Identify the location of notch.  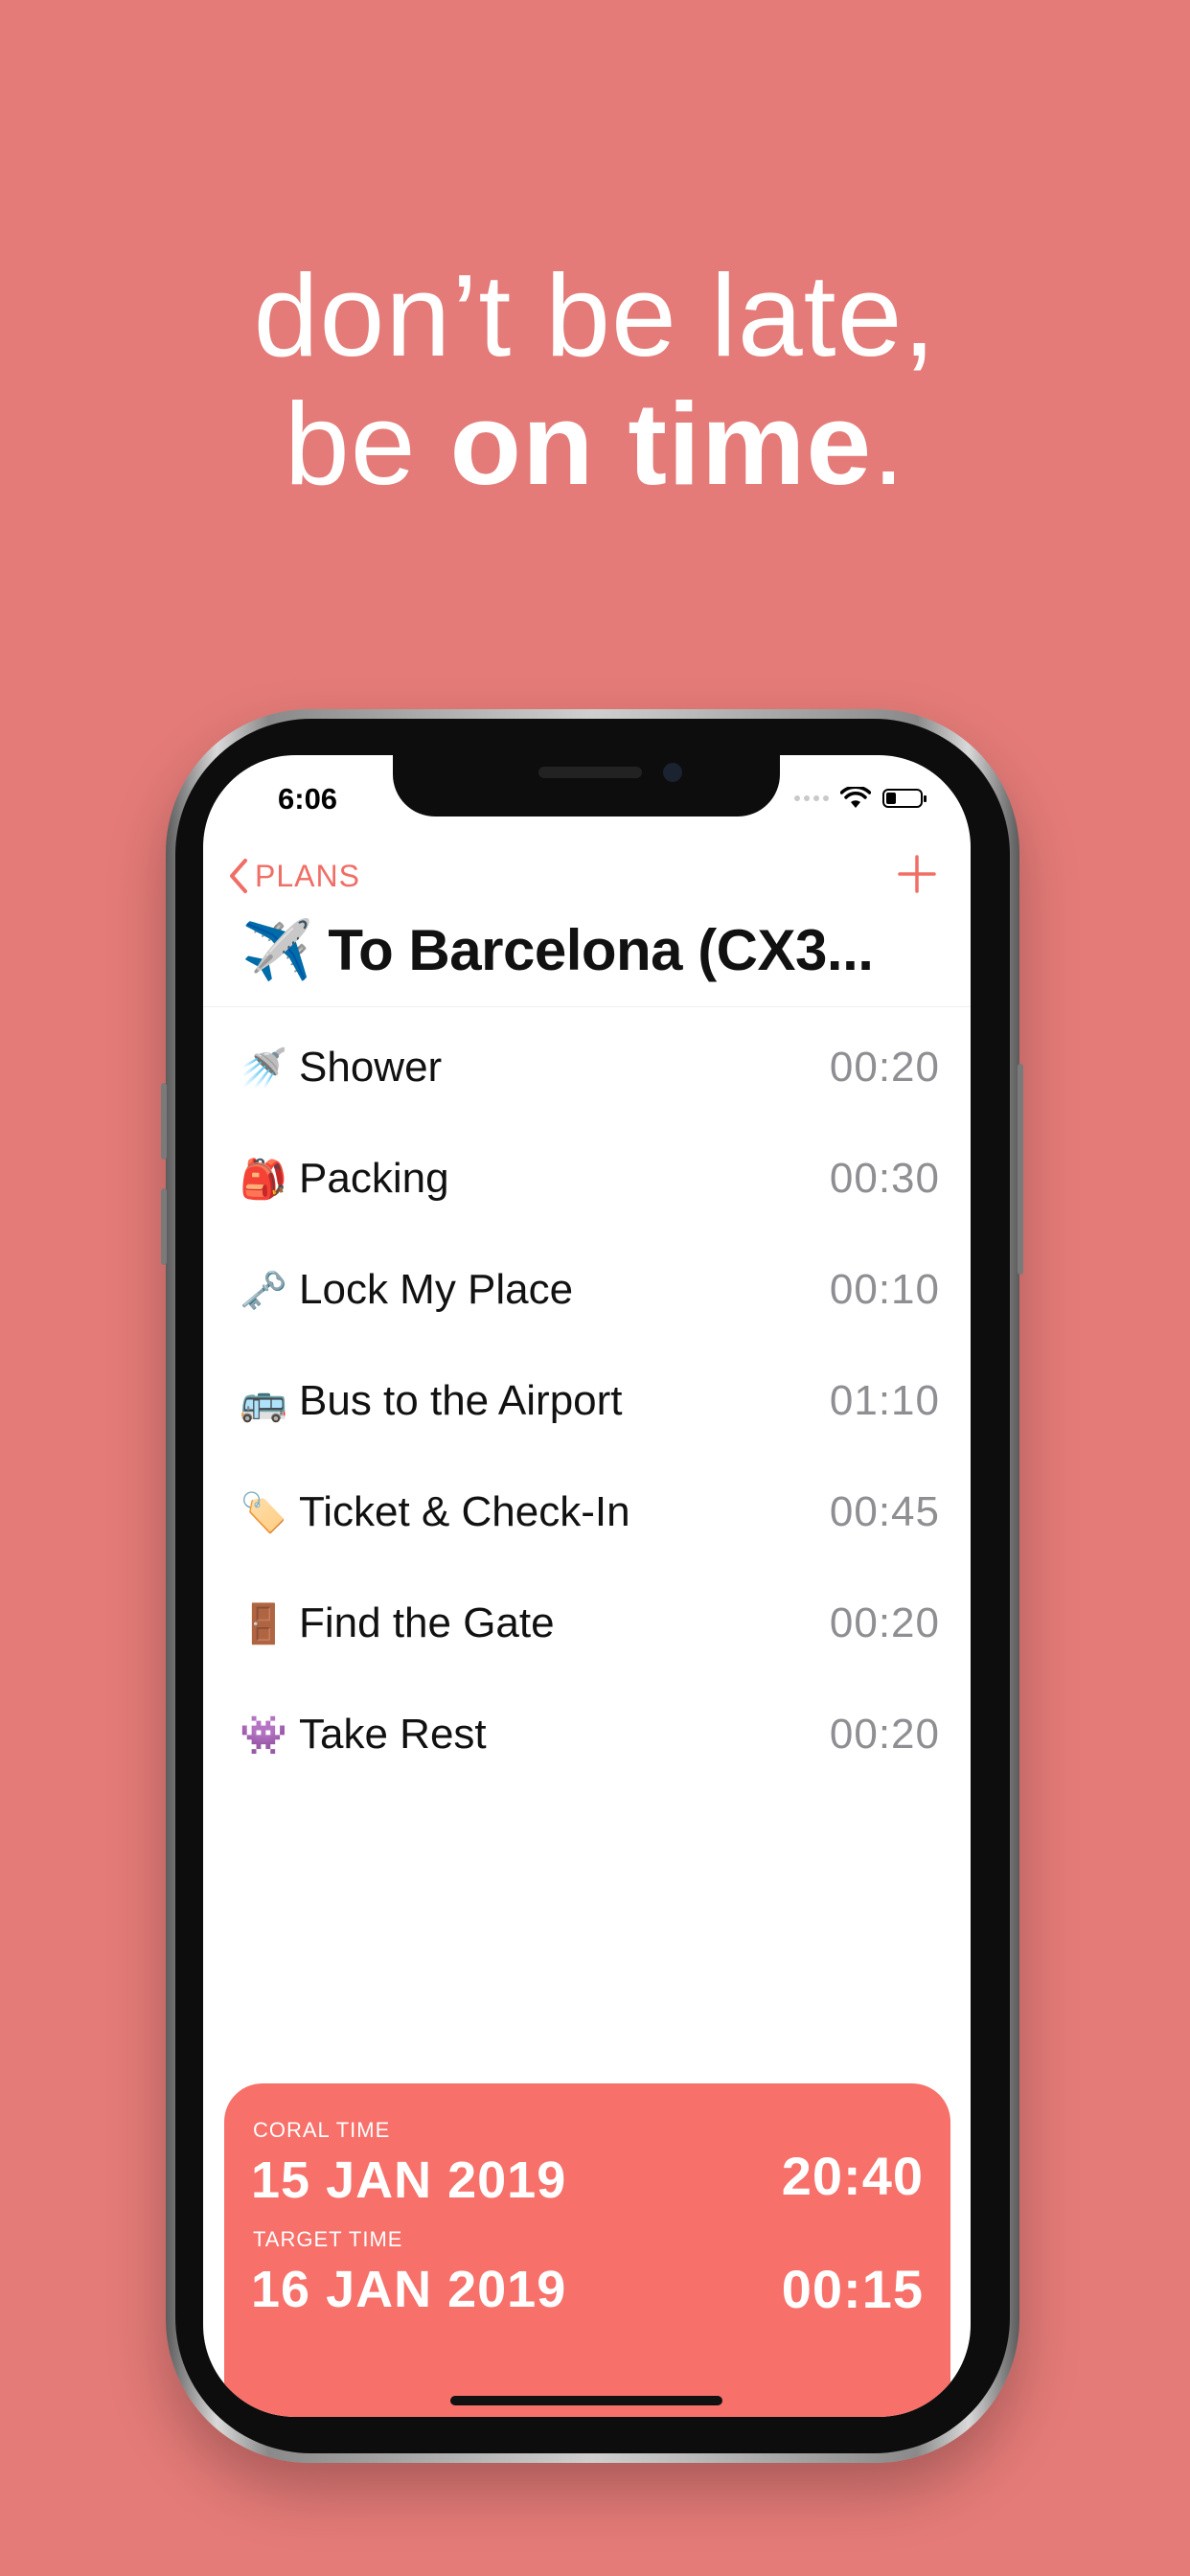
(587, 785).